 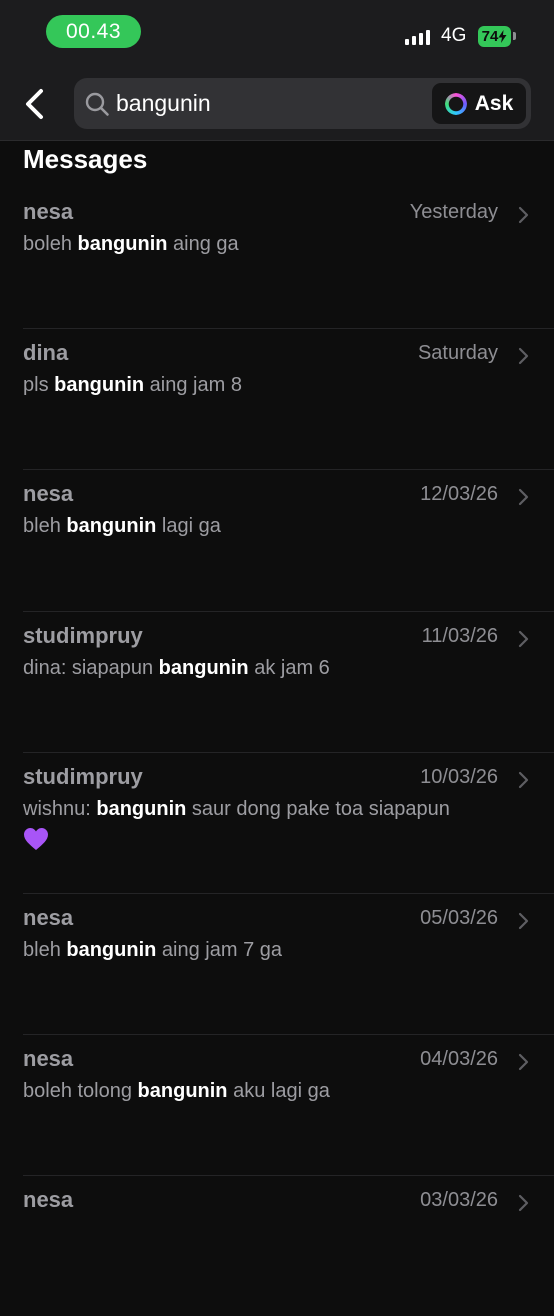 I want to click on message-result-row: dina Saturday pls bangunin aing jam 8, so click(x=277, y=398).